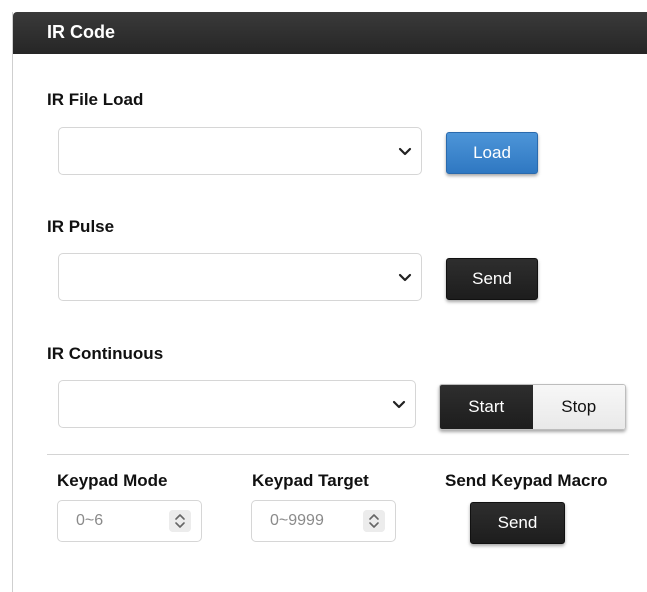 Image resolution: width=647 pixels, height=592 pixels. Describe the element at coordinates (90, 520) in the screenshot. I see `keypad-mode-placeholder: 0~6` at that location.